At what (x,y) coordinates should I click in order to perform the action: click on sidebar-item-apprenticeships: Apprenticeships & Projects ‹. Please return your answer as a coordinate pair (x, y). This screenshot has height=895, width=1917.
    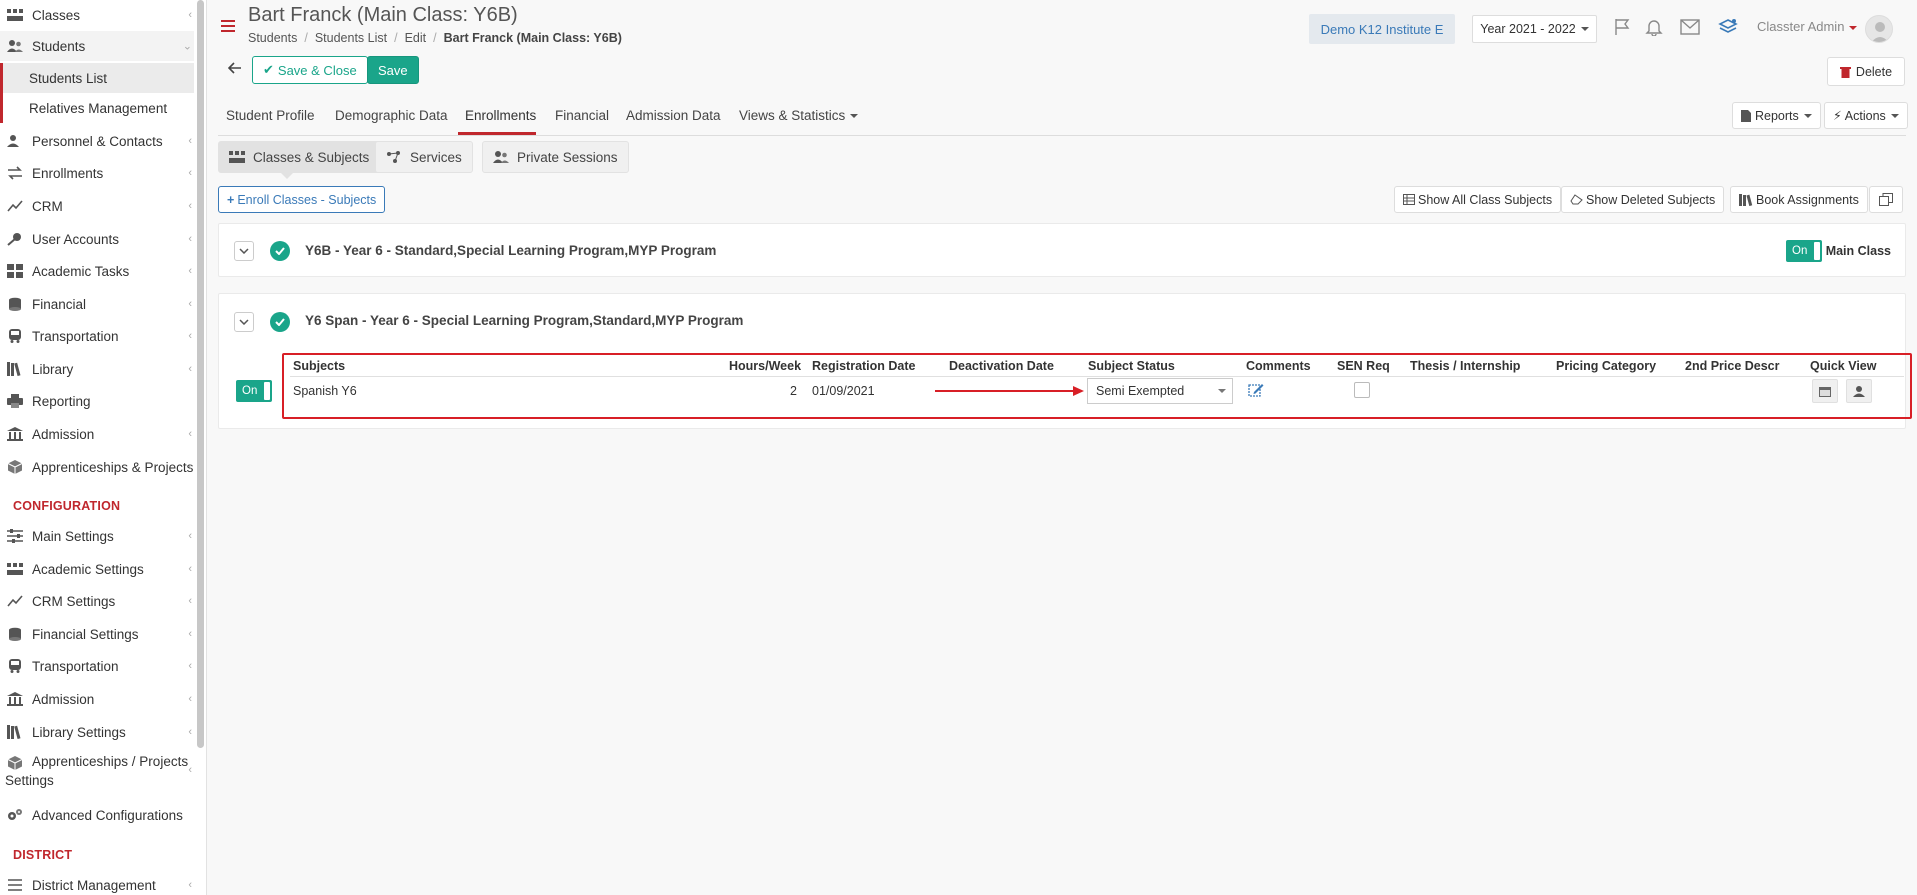
    Looking at the image, I should click on (97, 467).